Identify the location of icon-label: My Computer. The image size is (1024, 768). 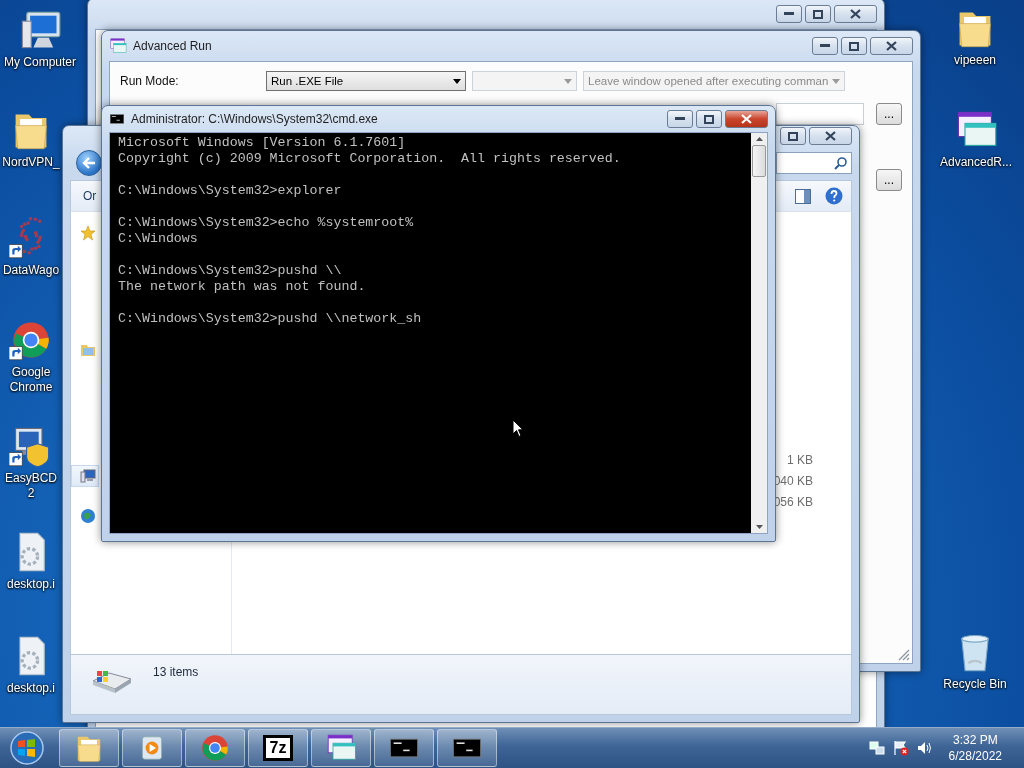
(40, 62).